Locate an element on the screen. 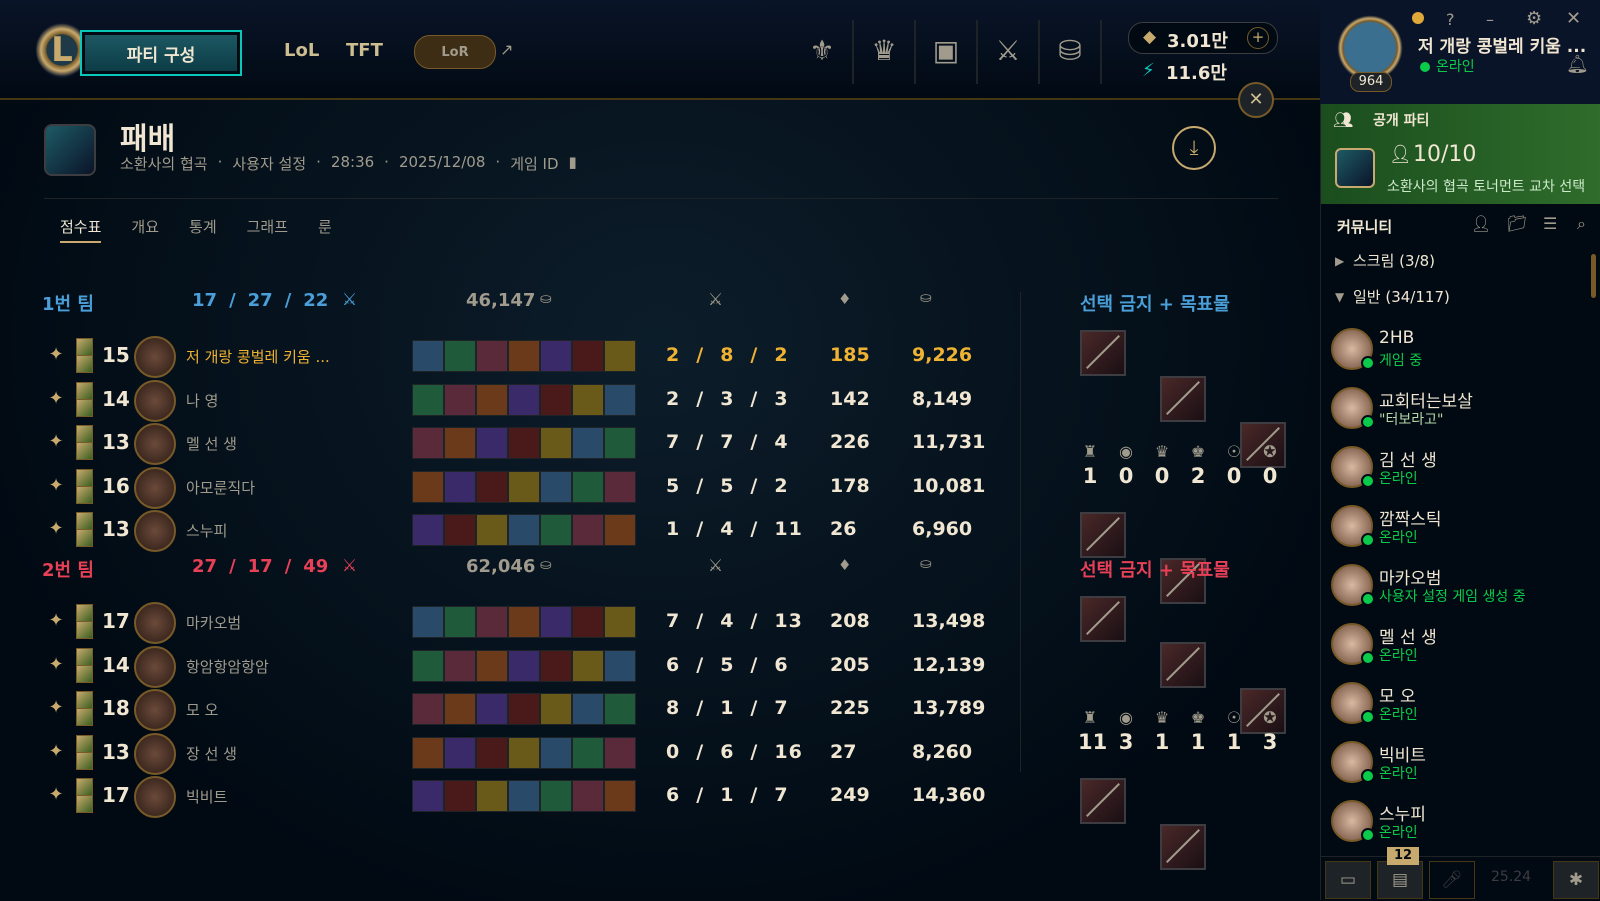  tab-tft: TFT is located at coordinates (364, 50).